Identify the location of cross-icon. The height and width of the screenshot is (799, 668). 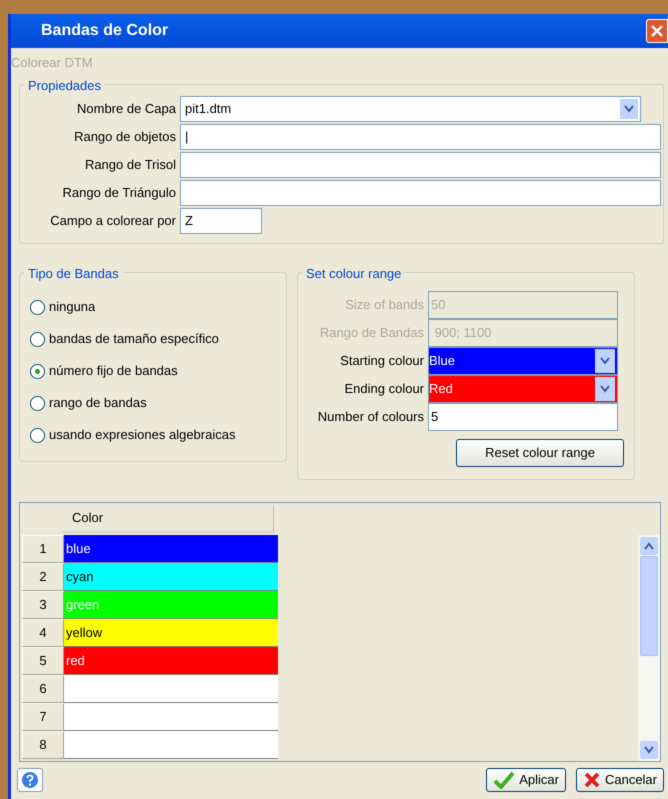
(591, 780).